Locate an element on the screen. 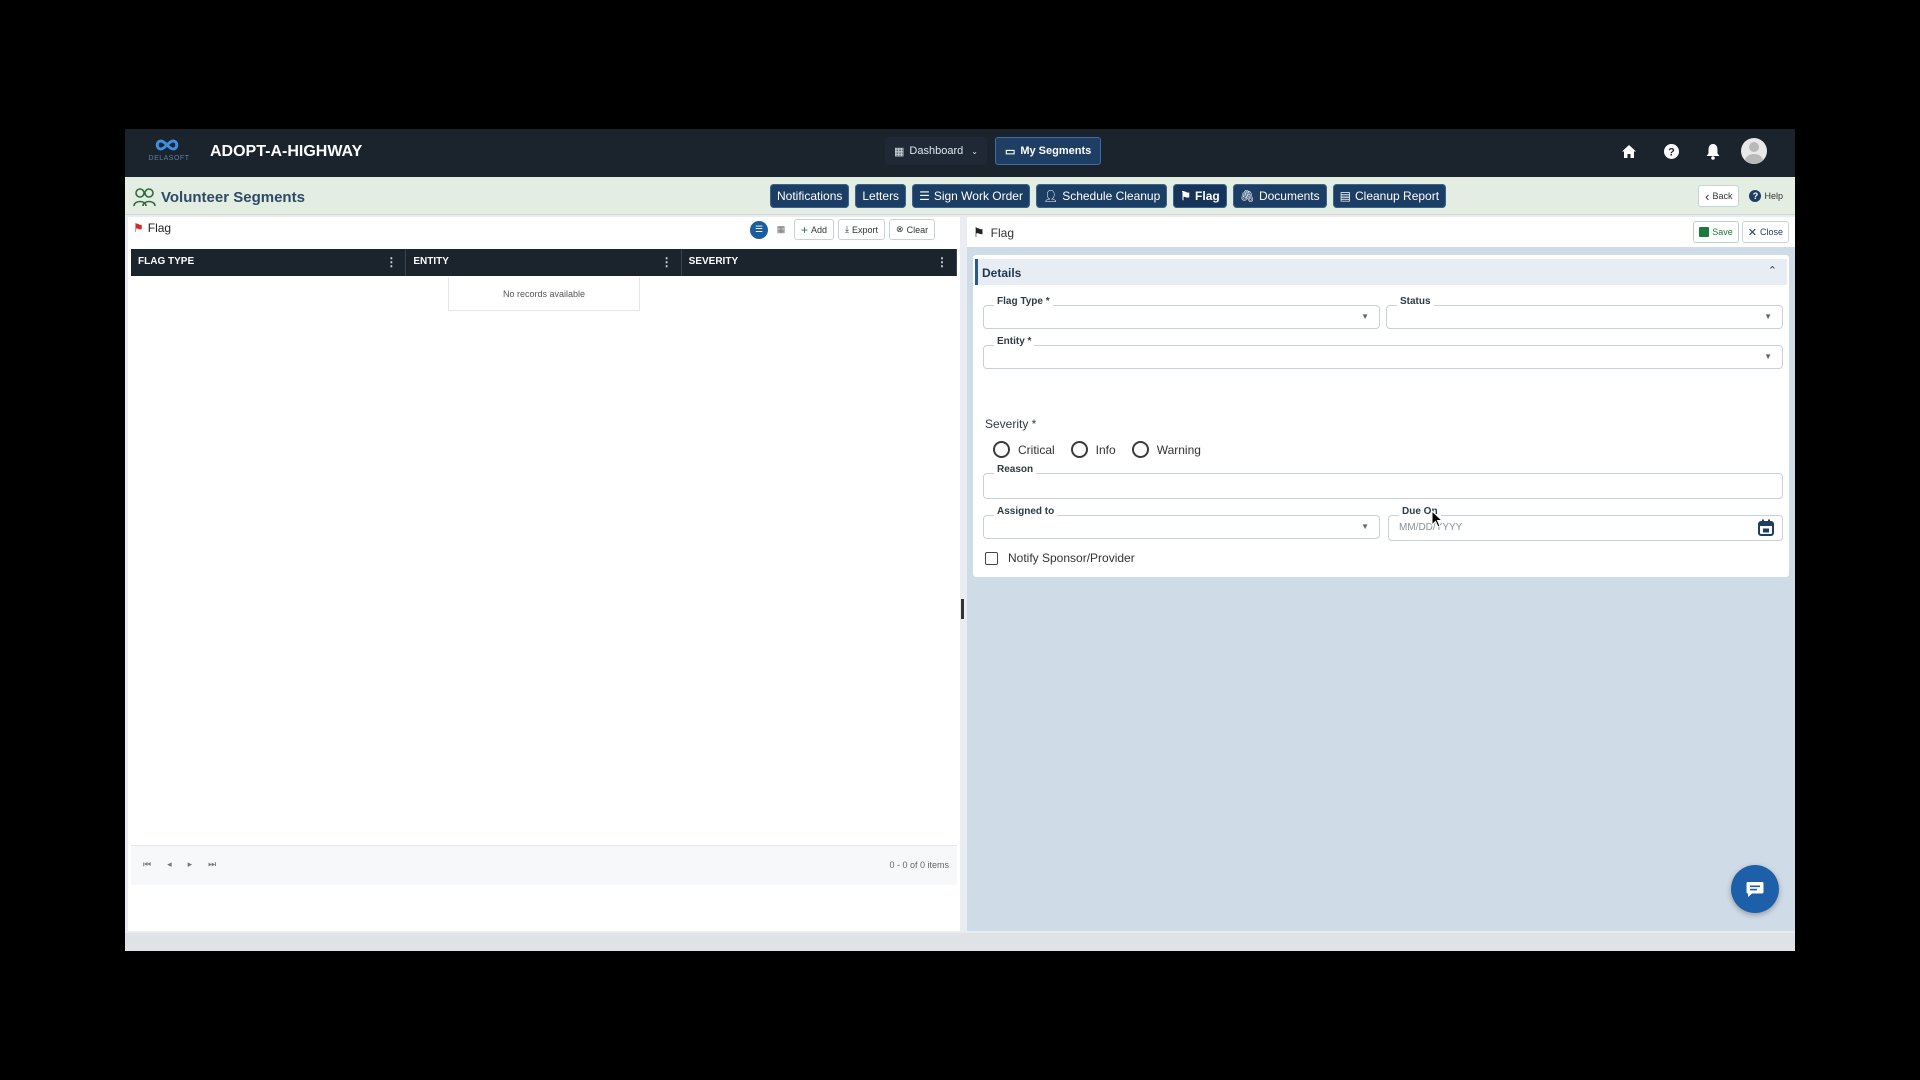 The width and height of the screenshot is (1920, 1080). warning-label: Warning is located at coordinates (1178, 449).